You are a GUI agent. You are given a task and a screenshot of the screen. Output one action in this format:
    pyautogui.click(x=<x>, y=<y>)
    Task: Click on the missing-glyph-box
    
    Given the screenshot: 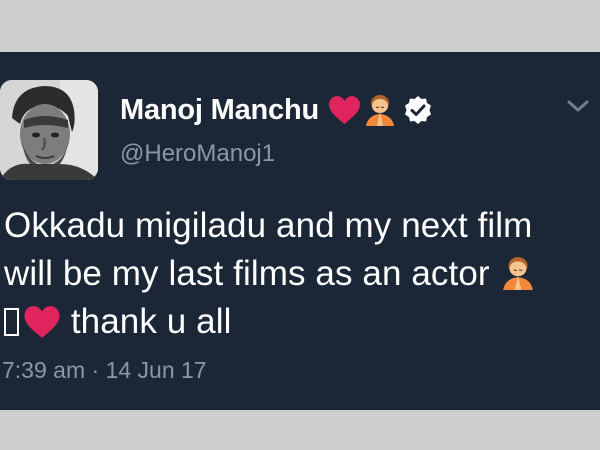 What is the action you would take?
    pyautogui.click(x=11, y=322)
    